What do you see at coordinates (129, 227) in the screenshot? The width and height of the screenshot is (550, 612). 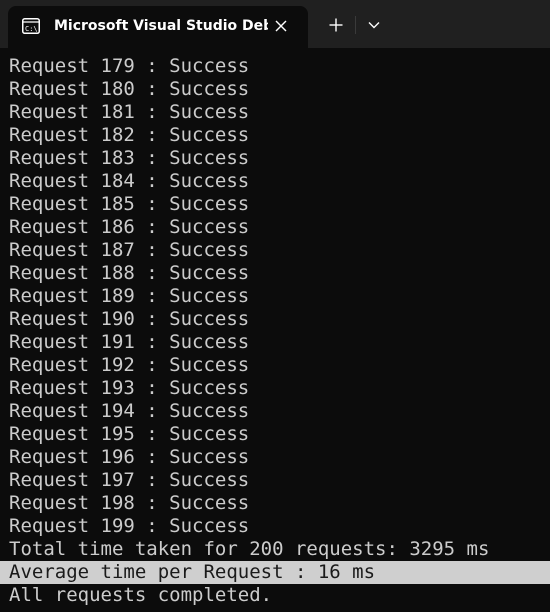 I see `console-line: Request 186 : Success` at bounding box center [129, 227].